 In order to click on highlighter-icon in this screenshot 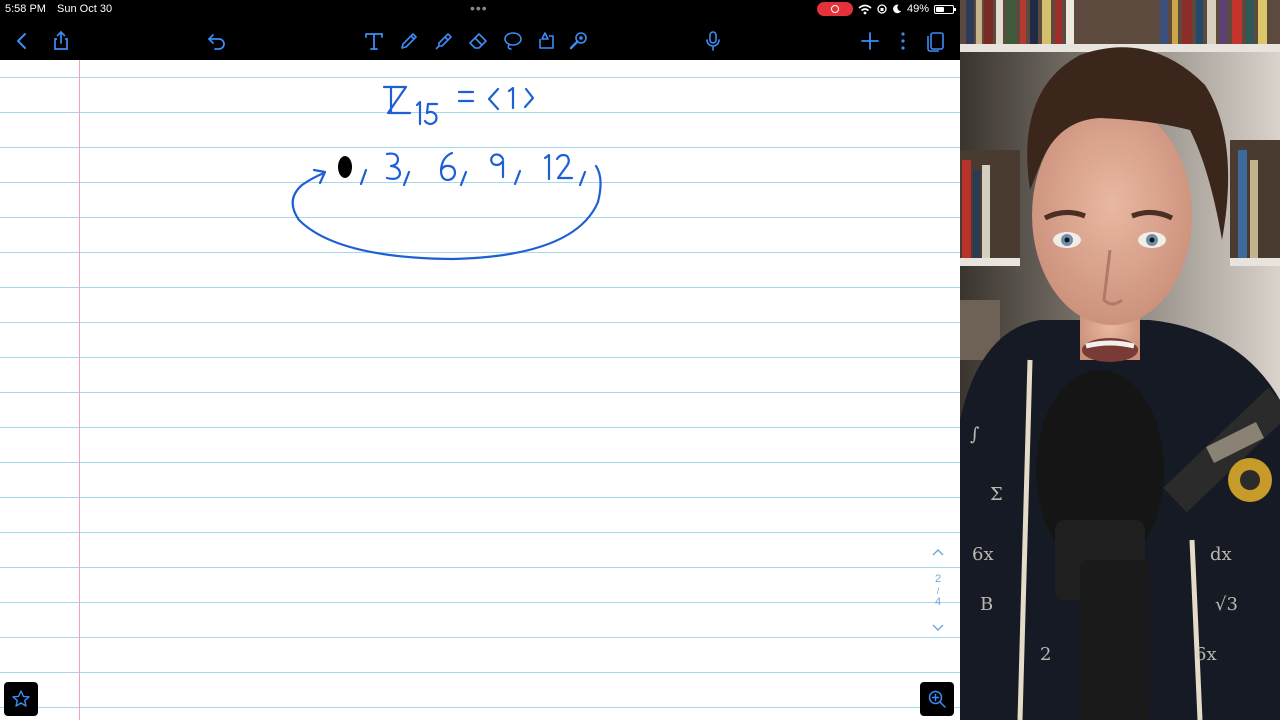, I will do `click(444, 41)`.